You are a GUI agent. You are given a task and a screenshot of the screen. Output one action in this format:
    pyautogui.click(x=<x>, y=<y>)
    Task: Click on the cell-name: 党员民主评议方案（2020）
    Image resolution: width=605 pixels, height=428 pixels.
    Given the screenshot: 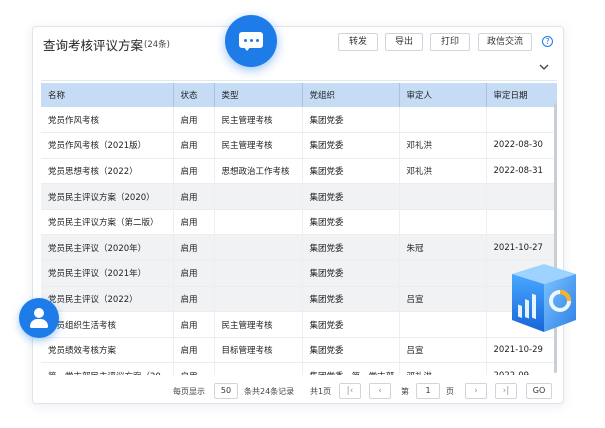 What is the action you would take?
    pyautogui.click(x=107, y=196)
    